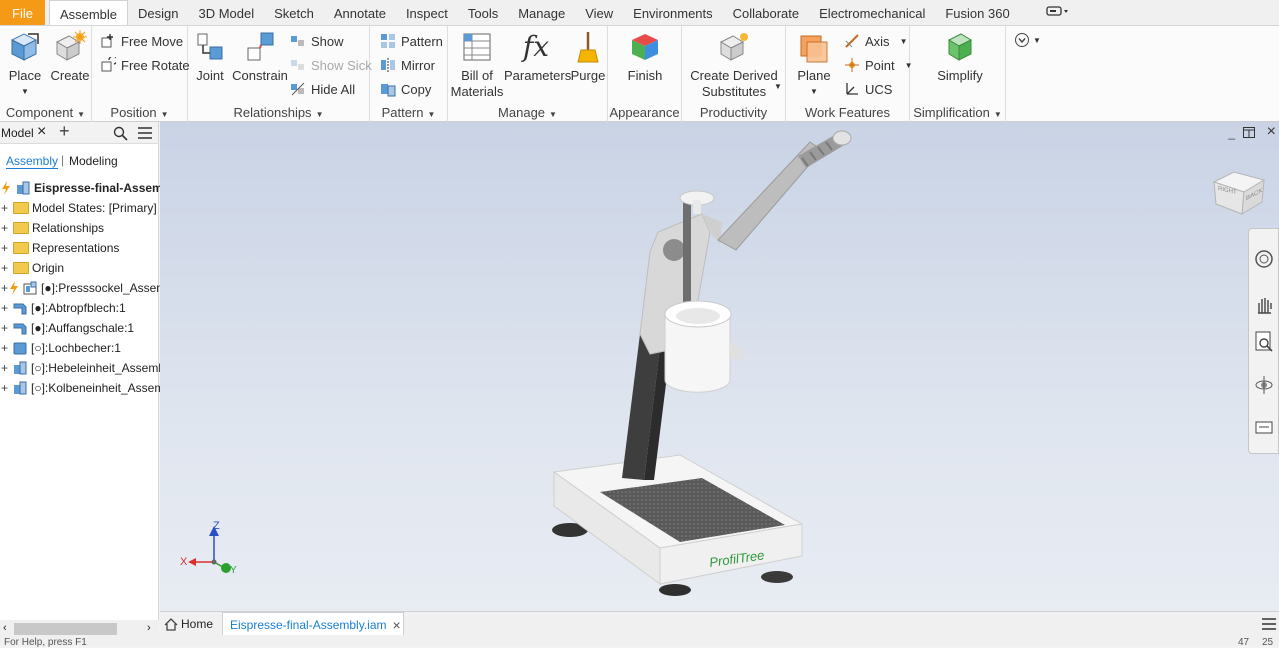  I want to click on tree-item-row: + [●]:Auffangschale:1, so click(67, 328).